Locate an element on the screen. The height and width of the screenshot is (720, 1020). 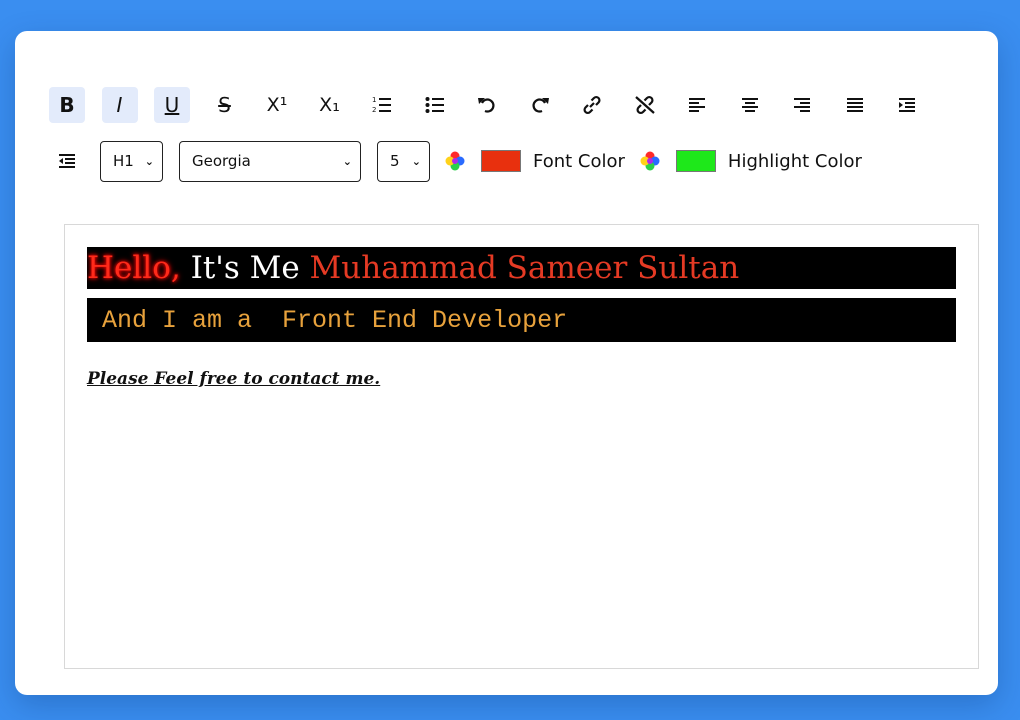
heading-white-text: It's Me is located at coordinates (245, 268).